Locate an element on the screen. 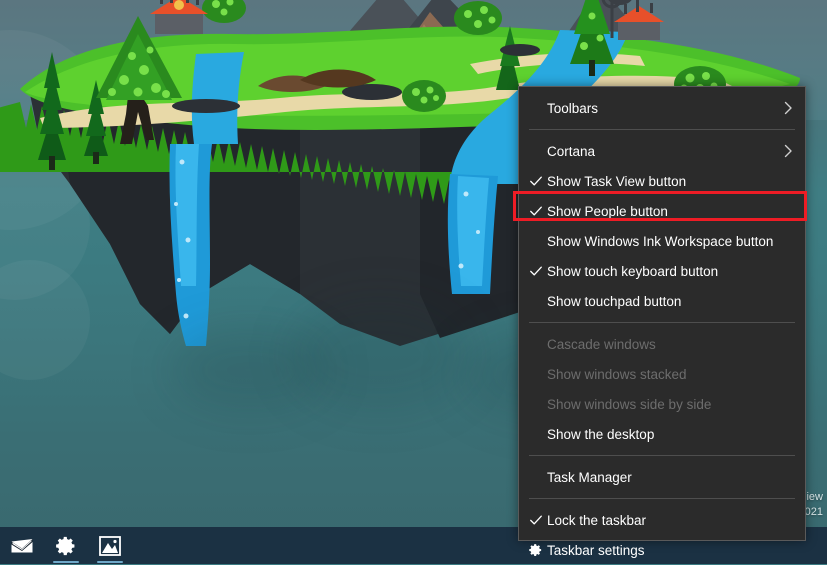 This screenshot has height=565, width=827. menu-item-show-windows-stacked: Show windows stacked is located at coordinates (662, 374).